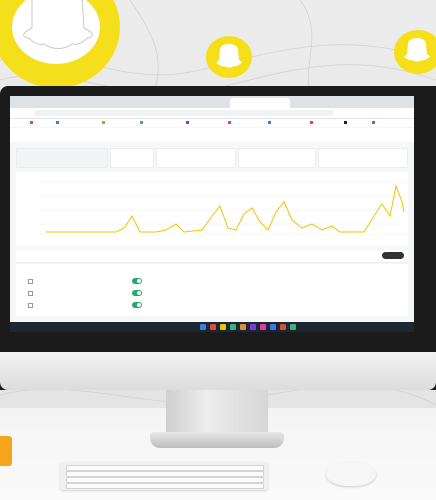 This screenshot has width=436, height=500. Describe the element at coordinates (260, 103) in the screenshot. I see `browser-tab` at that location.